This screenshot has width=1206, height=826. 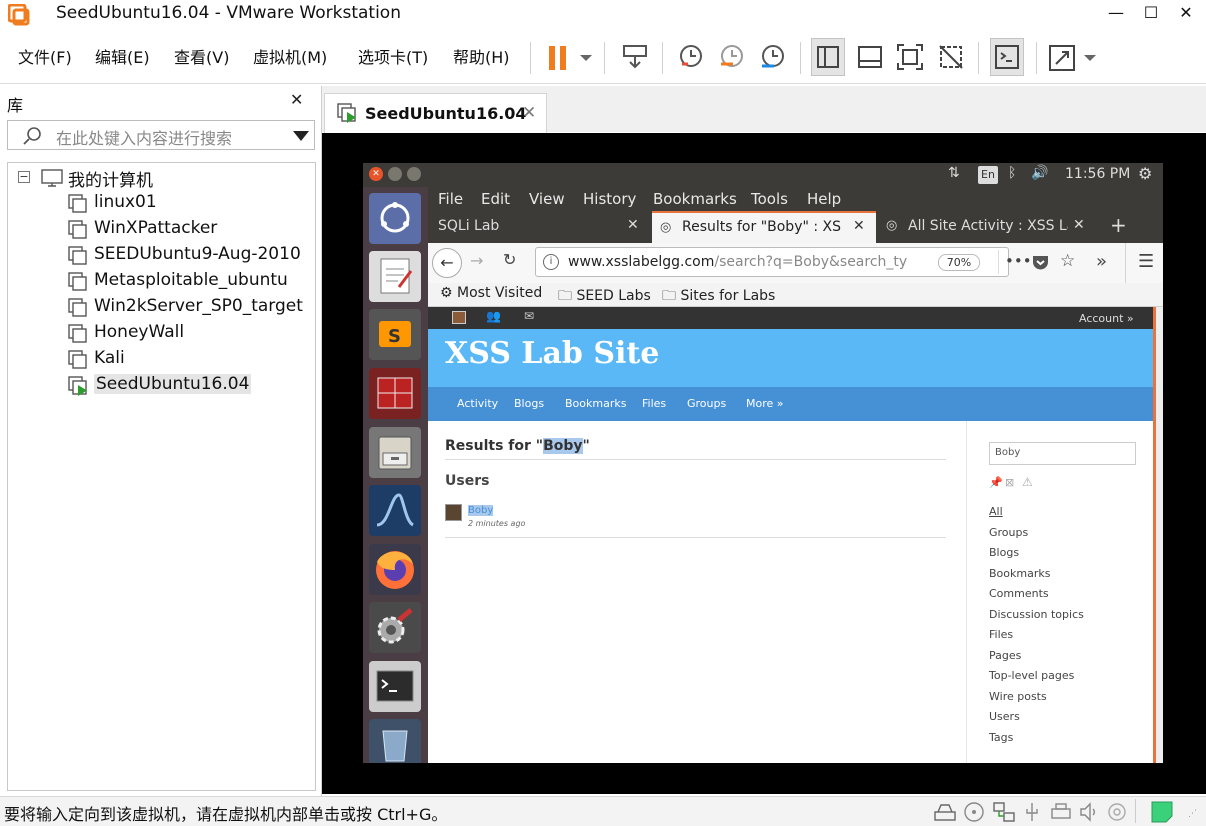 What do you see at coordinates (552, 353) in the screenshot?
I see `site-title: XSS Lab Site` at bounding box center [552, 353].